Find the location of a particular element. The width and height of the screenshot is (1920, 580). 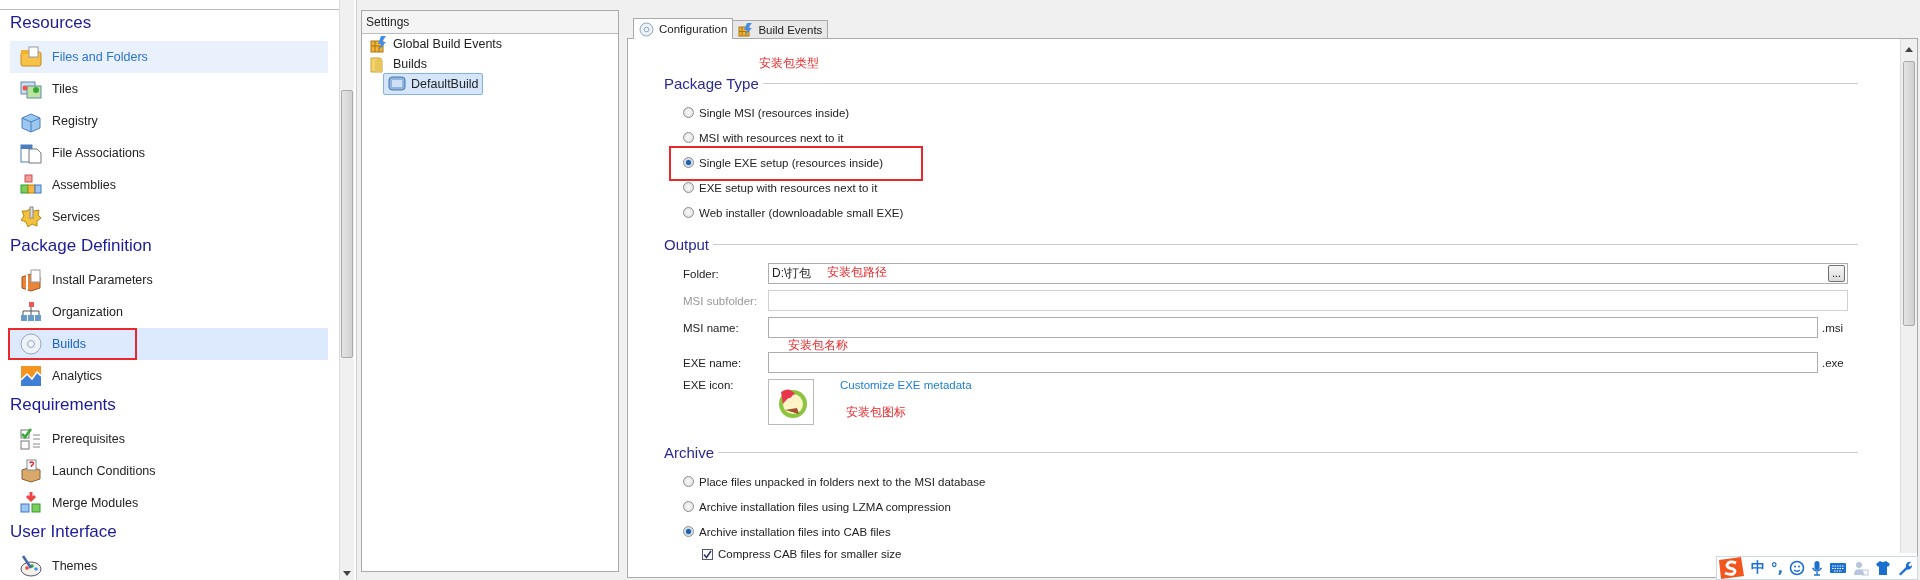

annotation: 安装包名称 is located at coordinates (818, 345).